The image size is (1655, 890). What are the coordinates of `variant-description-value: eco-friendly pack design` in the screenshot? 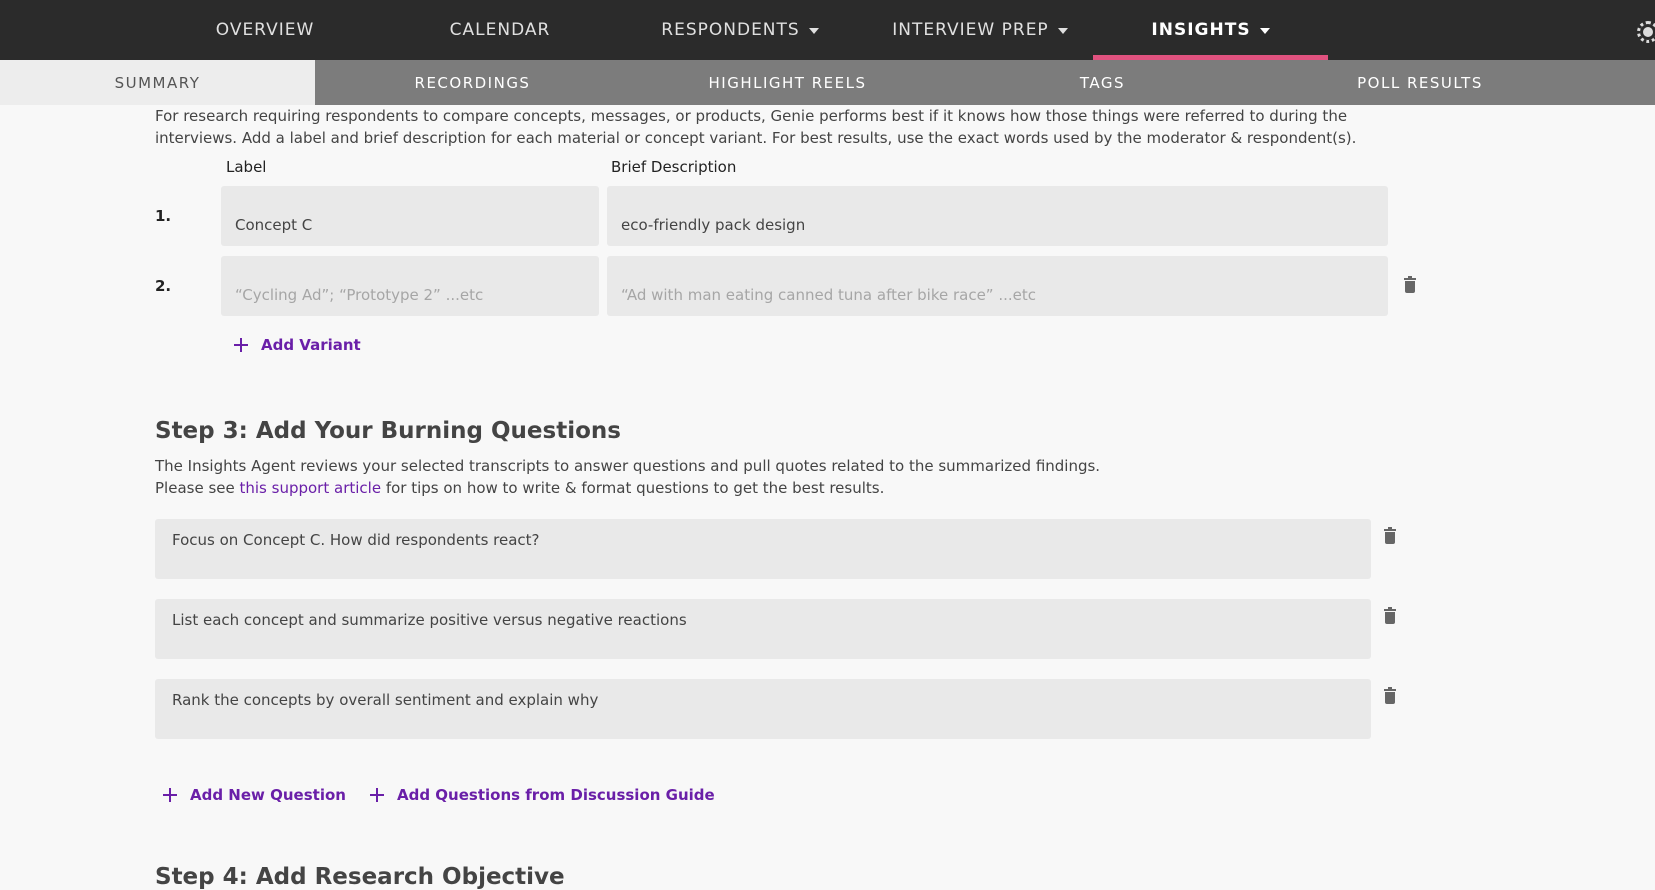 It's located at (713, 225).